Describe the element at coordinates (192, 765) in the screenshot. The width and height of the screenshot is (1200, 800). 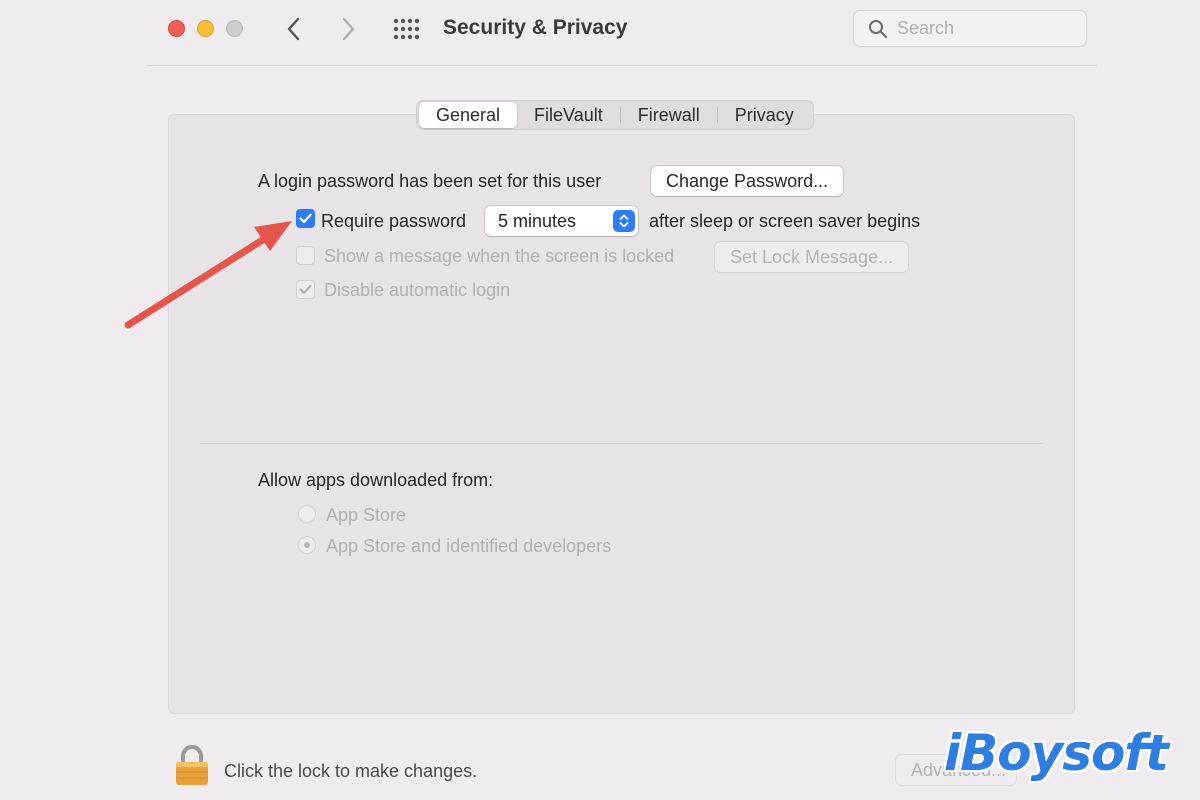
I see `lock-icon` at that location.